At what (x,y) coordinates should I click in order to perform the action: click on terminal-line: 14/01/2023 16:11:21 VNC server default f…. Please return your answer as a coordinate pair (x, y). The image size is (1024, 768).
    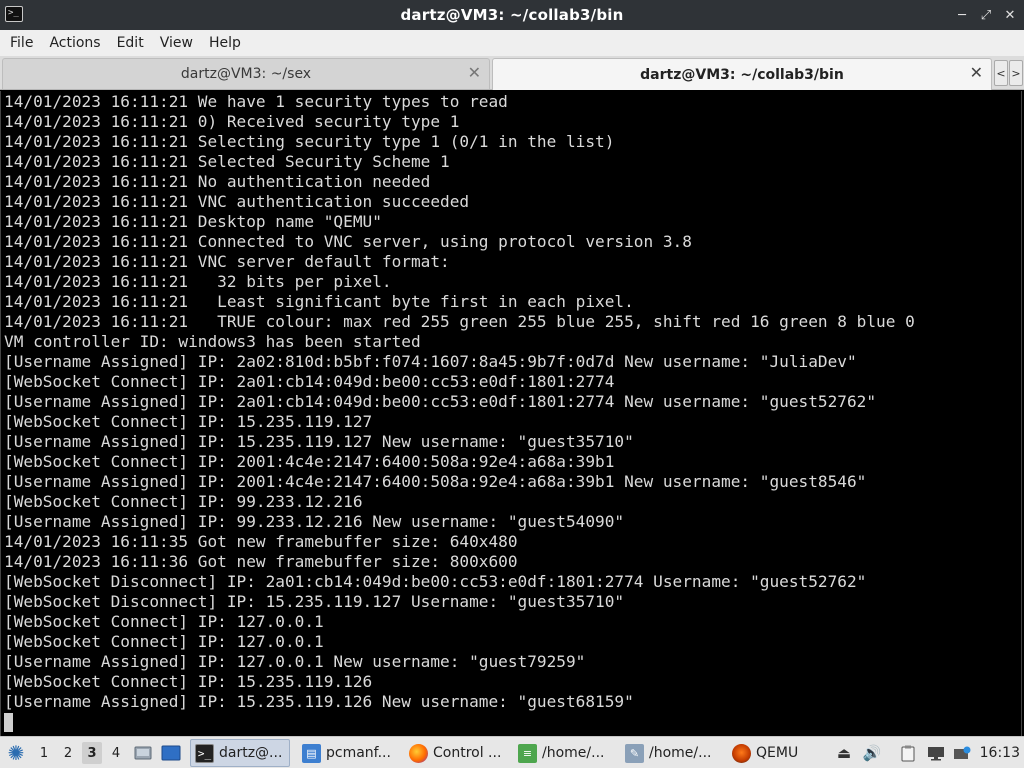
    Looking at the image, I should click on (227, 261).